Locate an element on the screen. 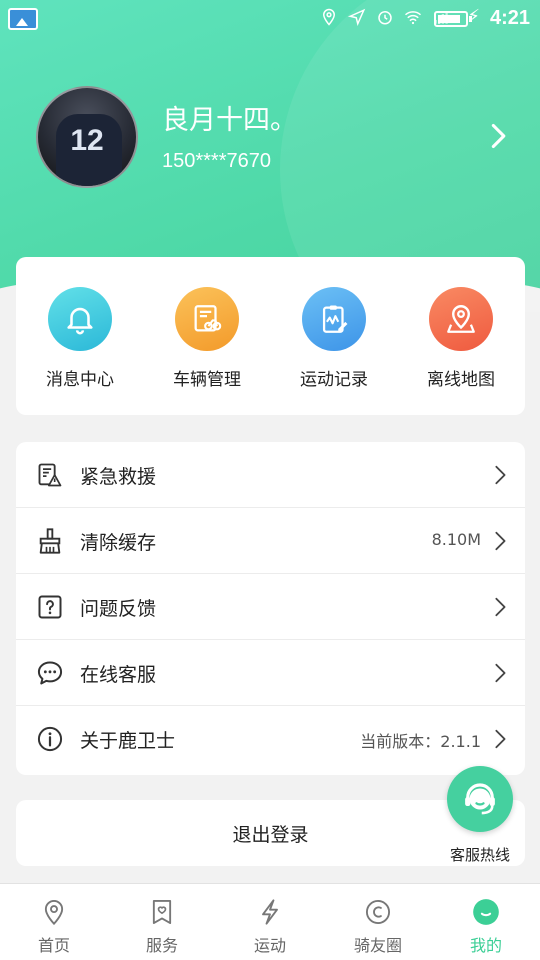 This screenshot has width=540, height=960. logout-label: 退出登录 is located at coordinates (270, 835).